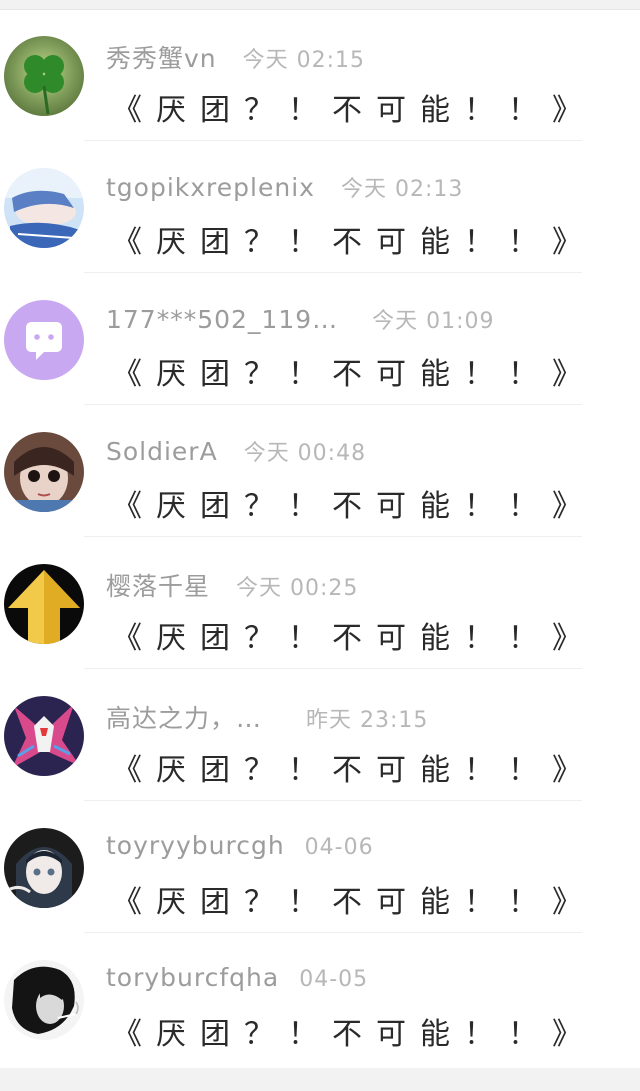 Image resolution: width=640 pixels, height=1091 pixels. Describe the element at coordinates (339, 847) in the screenshot. I see `timestamp: 04-06` at that location.